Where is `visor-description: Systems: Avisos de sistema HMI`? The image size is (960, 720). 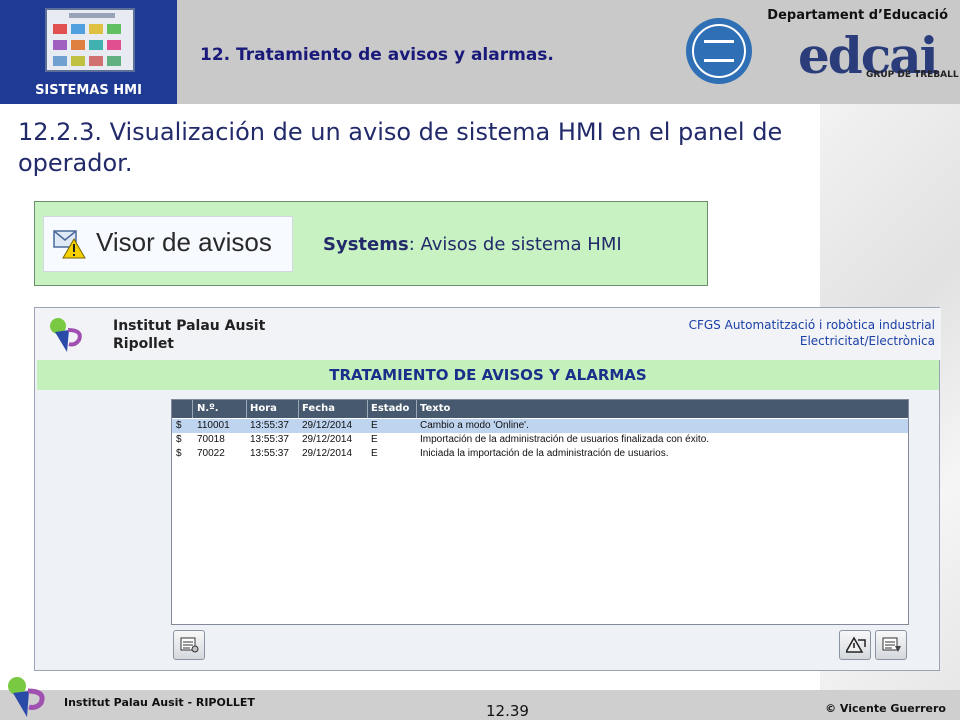
visor-description: Systems: Avisos de sistema HMI is located at coordinates (472, 244).